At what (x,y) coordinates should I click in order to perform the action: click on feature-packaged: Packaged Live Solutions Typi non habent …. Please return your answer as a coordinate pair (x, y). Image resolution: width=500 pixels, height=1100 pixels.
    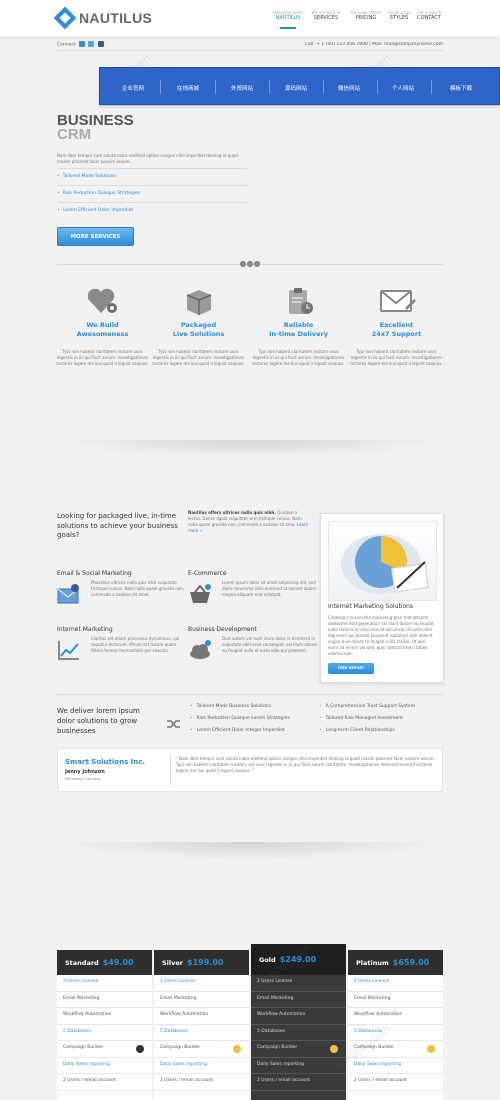
    Looking at the image, I should click on (198, 326).